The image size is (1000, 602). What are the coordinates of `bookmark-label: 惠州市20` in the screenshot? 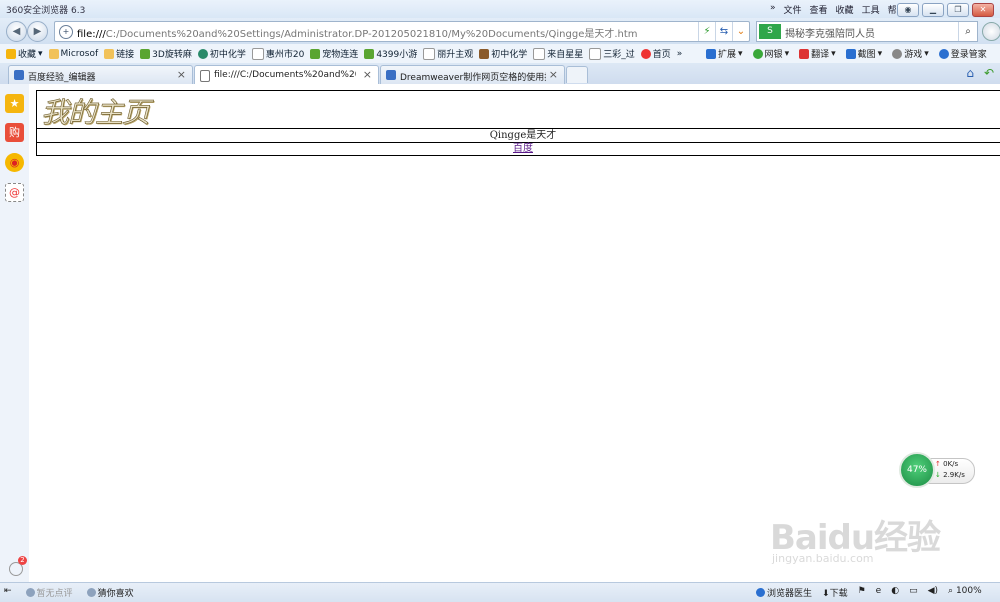 It's located at (285, 55).